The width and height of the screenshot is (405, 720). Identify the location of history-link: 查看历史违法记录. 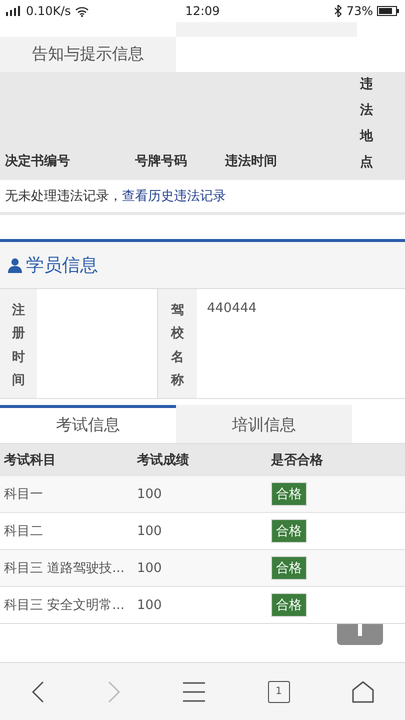
(174, 196).